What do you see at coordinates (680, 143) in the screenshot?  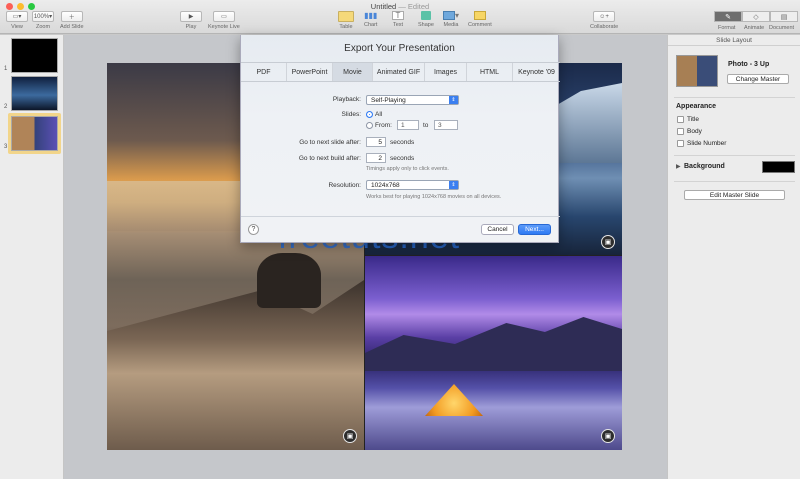 I see `slide-number-checkbox` at bounding box center [680, 143].